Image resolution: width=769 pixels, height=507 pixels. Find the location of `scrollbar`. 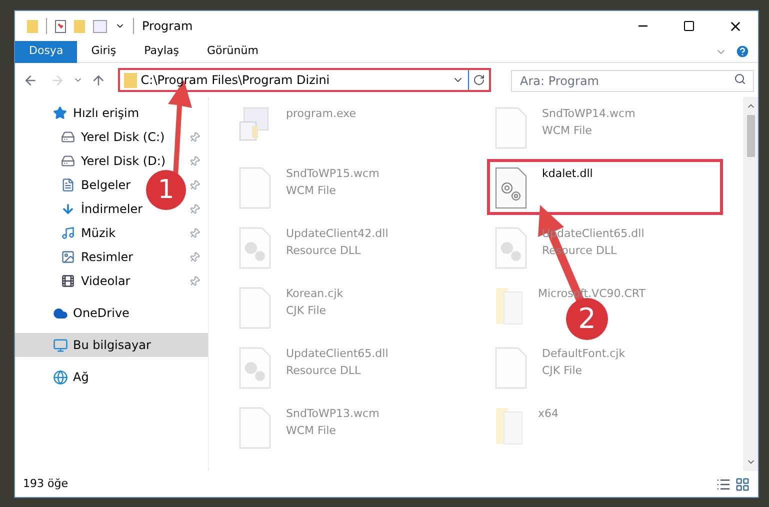

scrollbar is located at coordinates (750, 284).